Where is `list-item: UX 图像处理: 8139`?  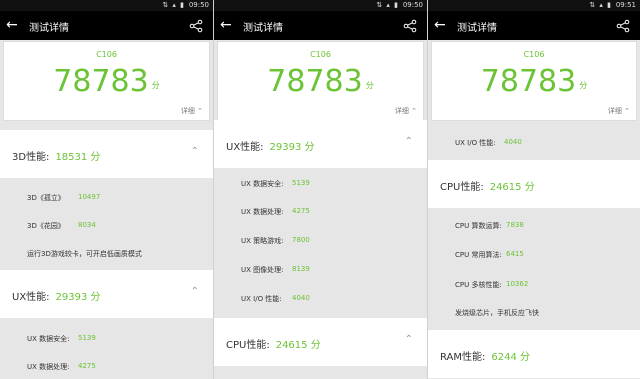
list-item: UX 图像处理: 8139 is located at coordinates (320, 269).